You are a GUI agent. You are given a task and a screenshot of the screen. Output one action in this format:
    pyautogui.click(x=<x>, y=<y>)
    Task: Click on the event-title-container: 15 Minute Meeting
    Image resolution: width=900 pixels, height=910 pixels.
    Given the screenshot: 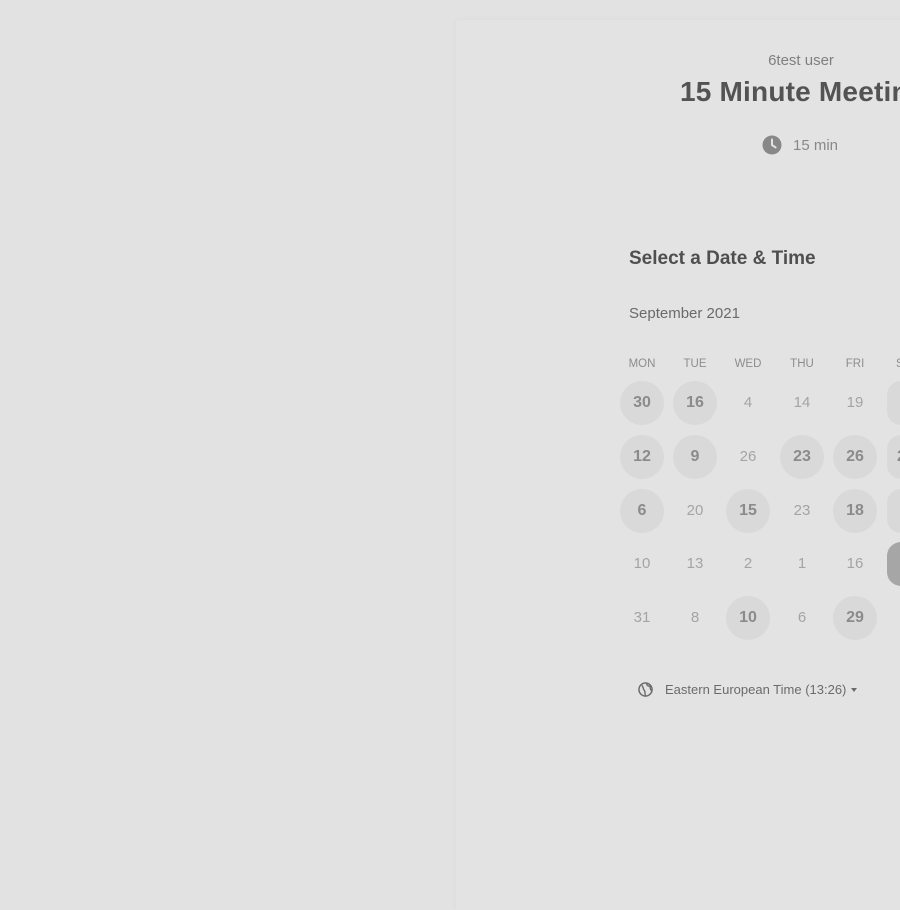 What is the action you would take?
    pyautogui.click(x=790, y=92)
    